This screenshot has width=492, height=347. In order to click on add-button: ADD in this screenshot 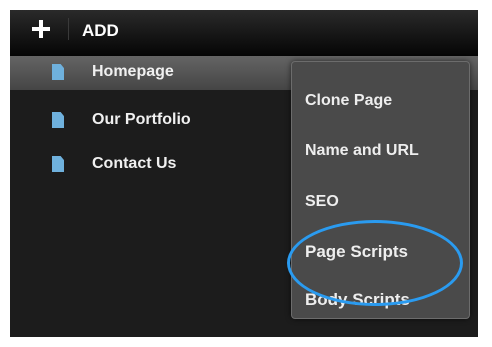, I will do `click(100, 31)`.